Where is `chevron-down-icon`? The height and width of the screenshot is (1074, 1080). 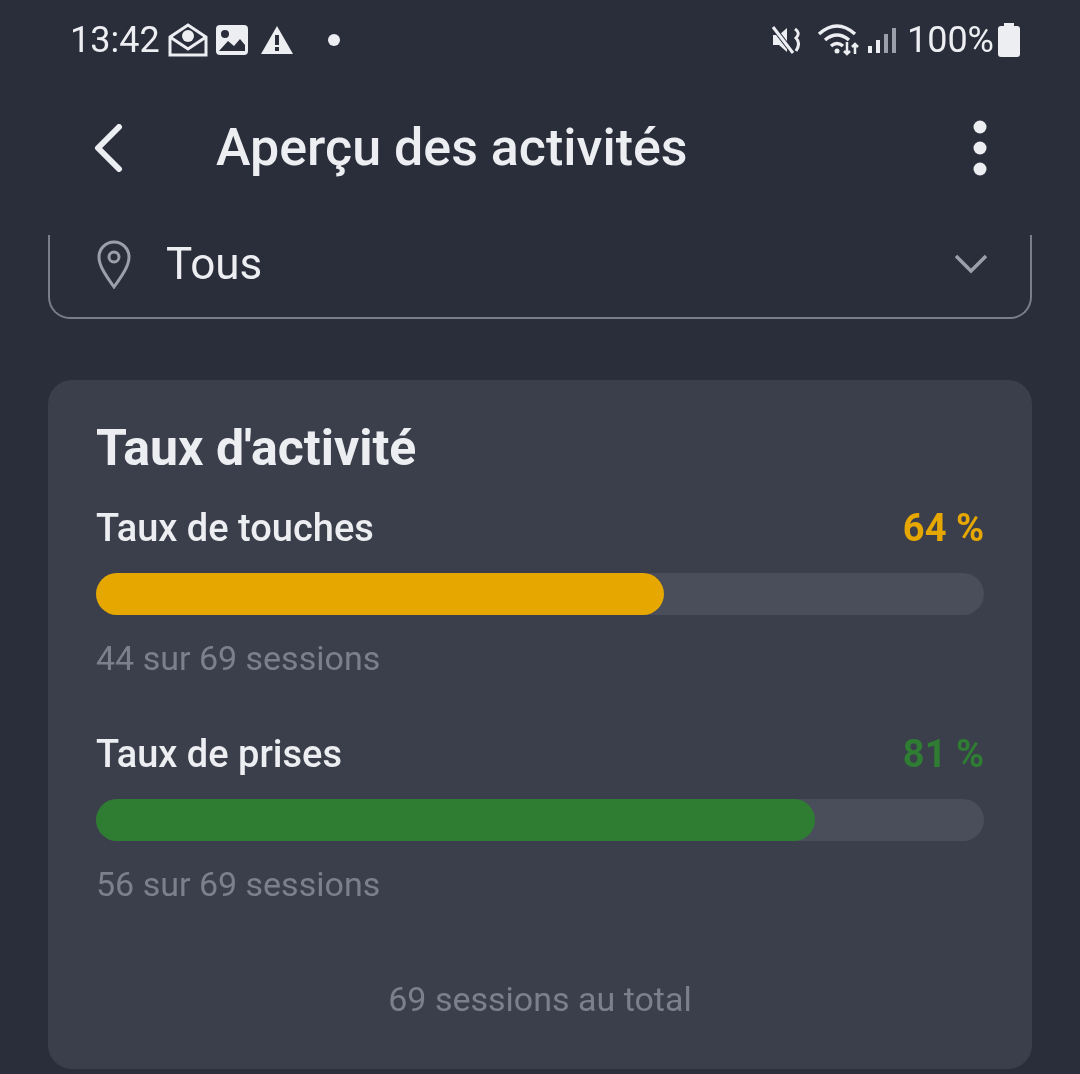
chevron-down-icon is located at coordinates (971, 264).